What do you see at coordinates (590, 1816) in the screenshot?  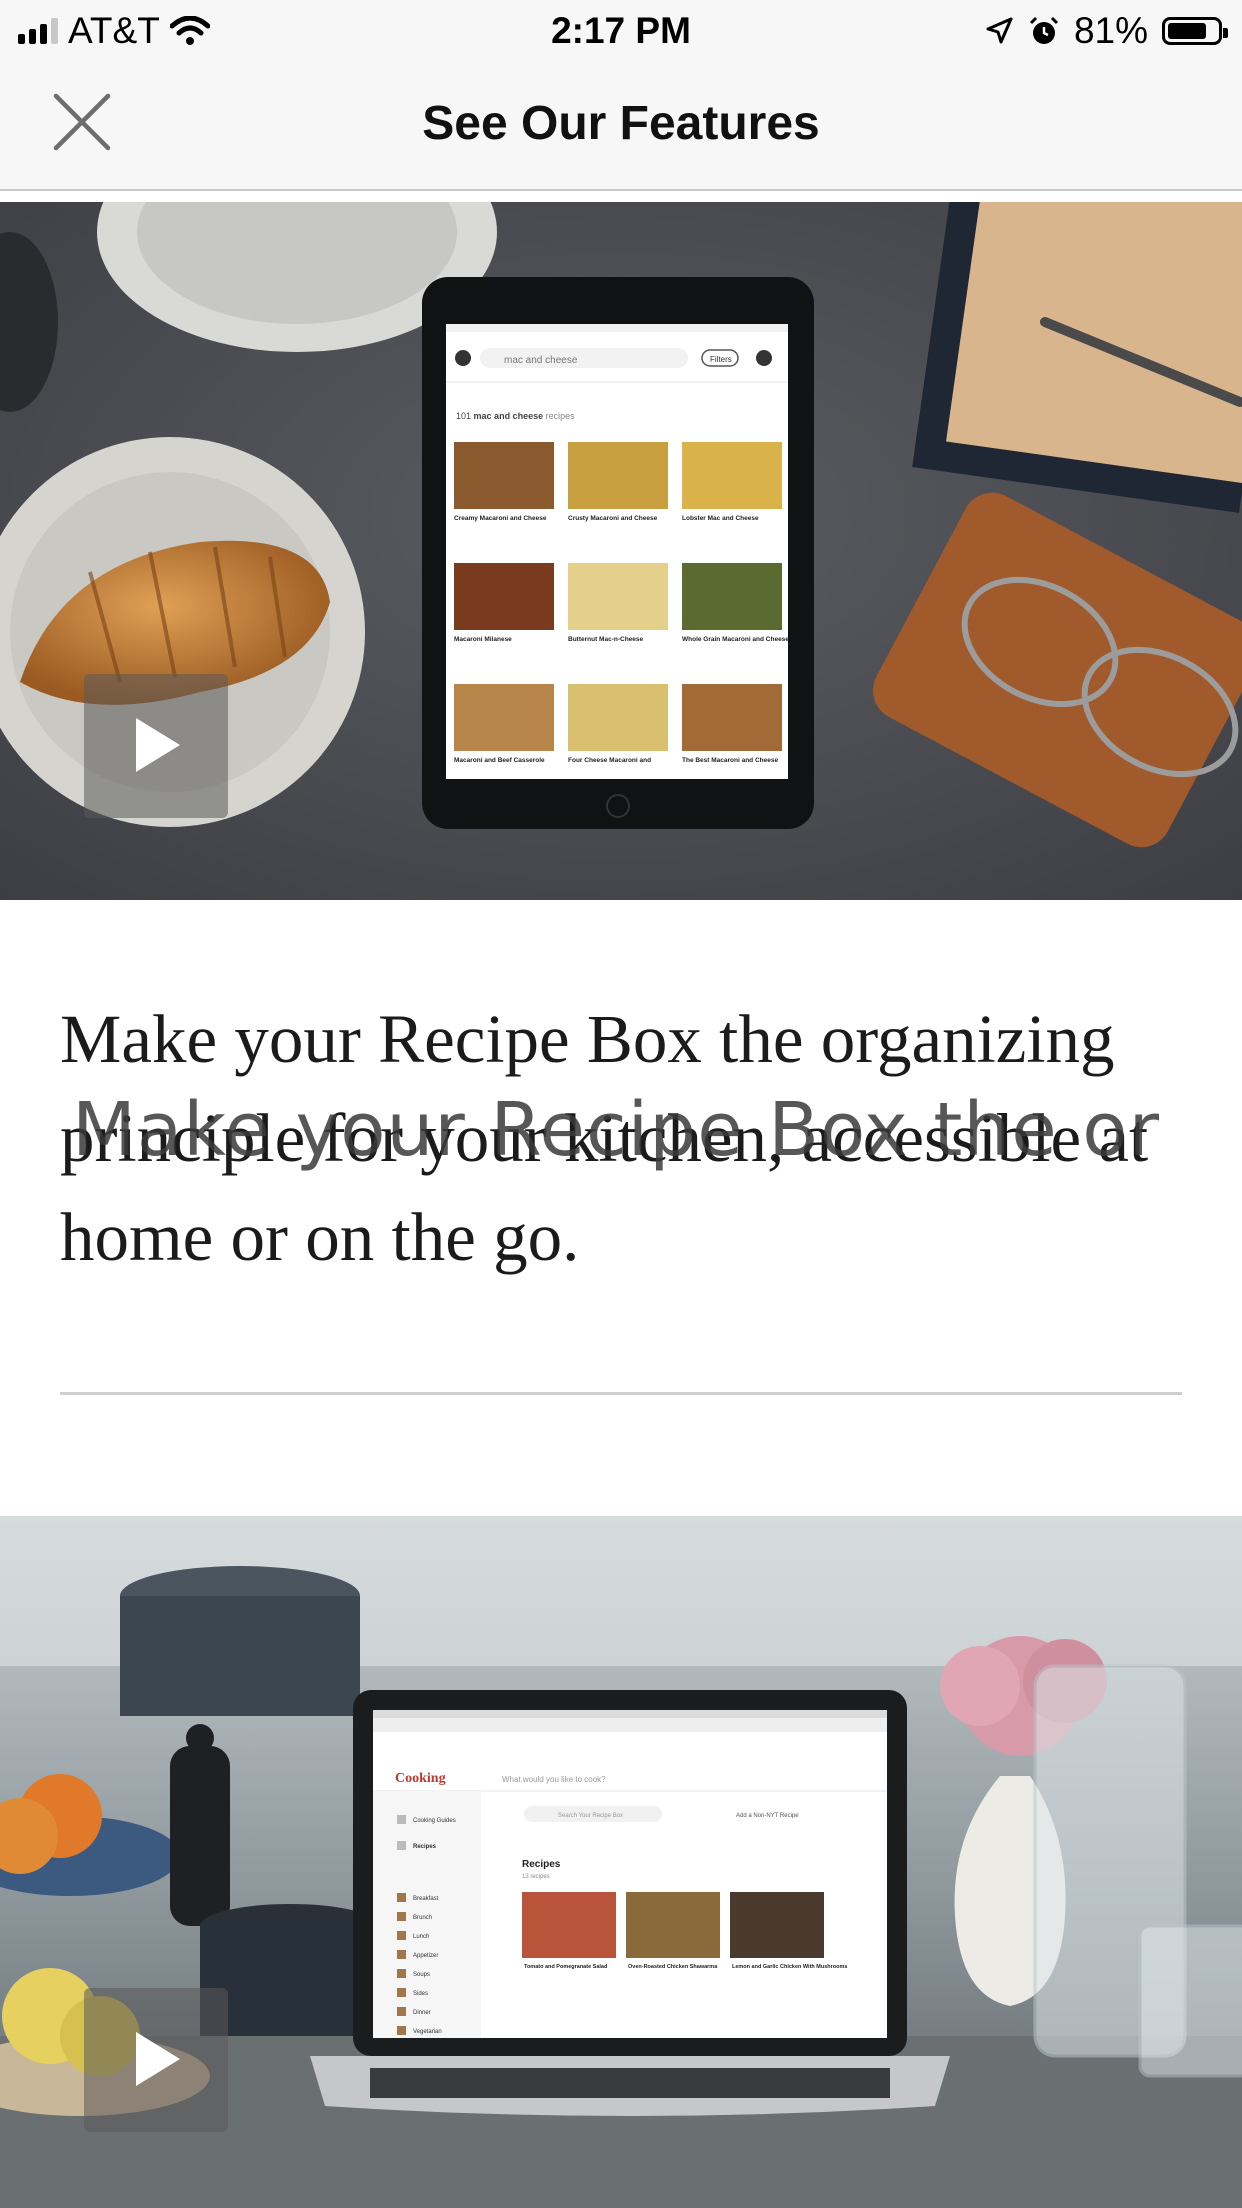 I see `laptop-search-box: Search Your Recipe Box` at bounding box center [590, 1816].